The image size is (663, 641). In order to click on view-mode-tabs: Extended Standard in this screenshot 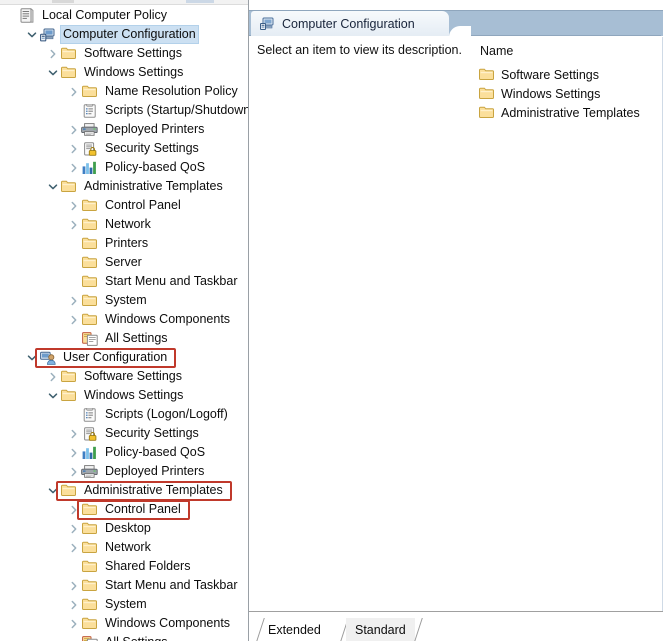, I will do `click(456, 626)`.